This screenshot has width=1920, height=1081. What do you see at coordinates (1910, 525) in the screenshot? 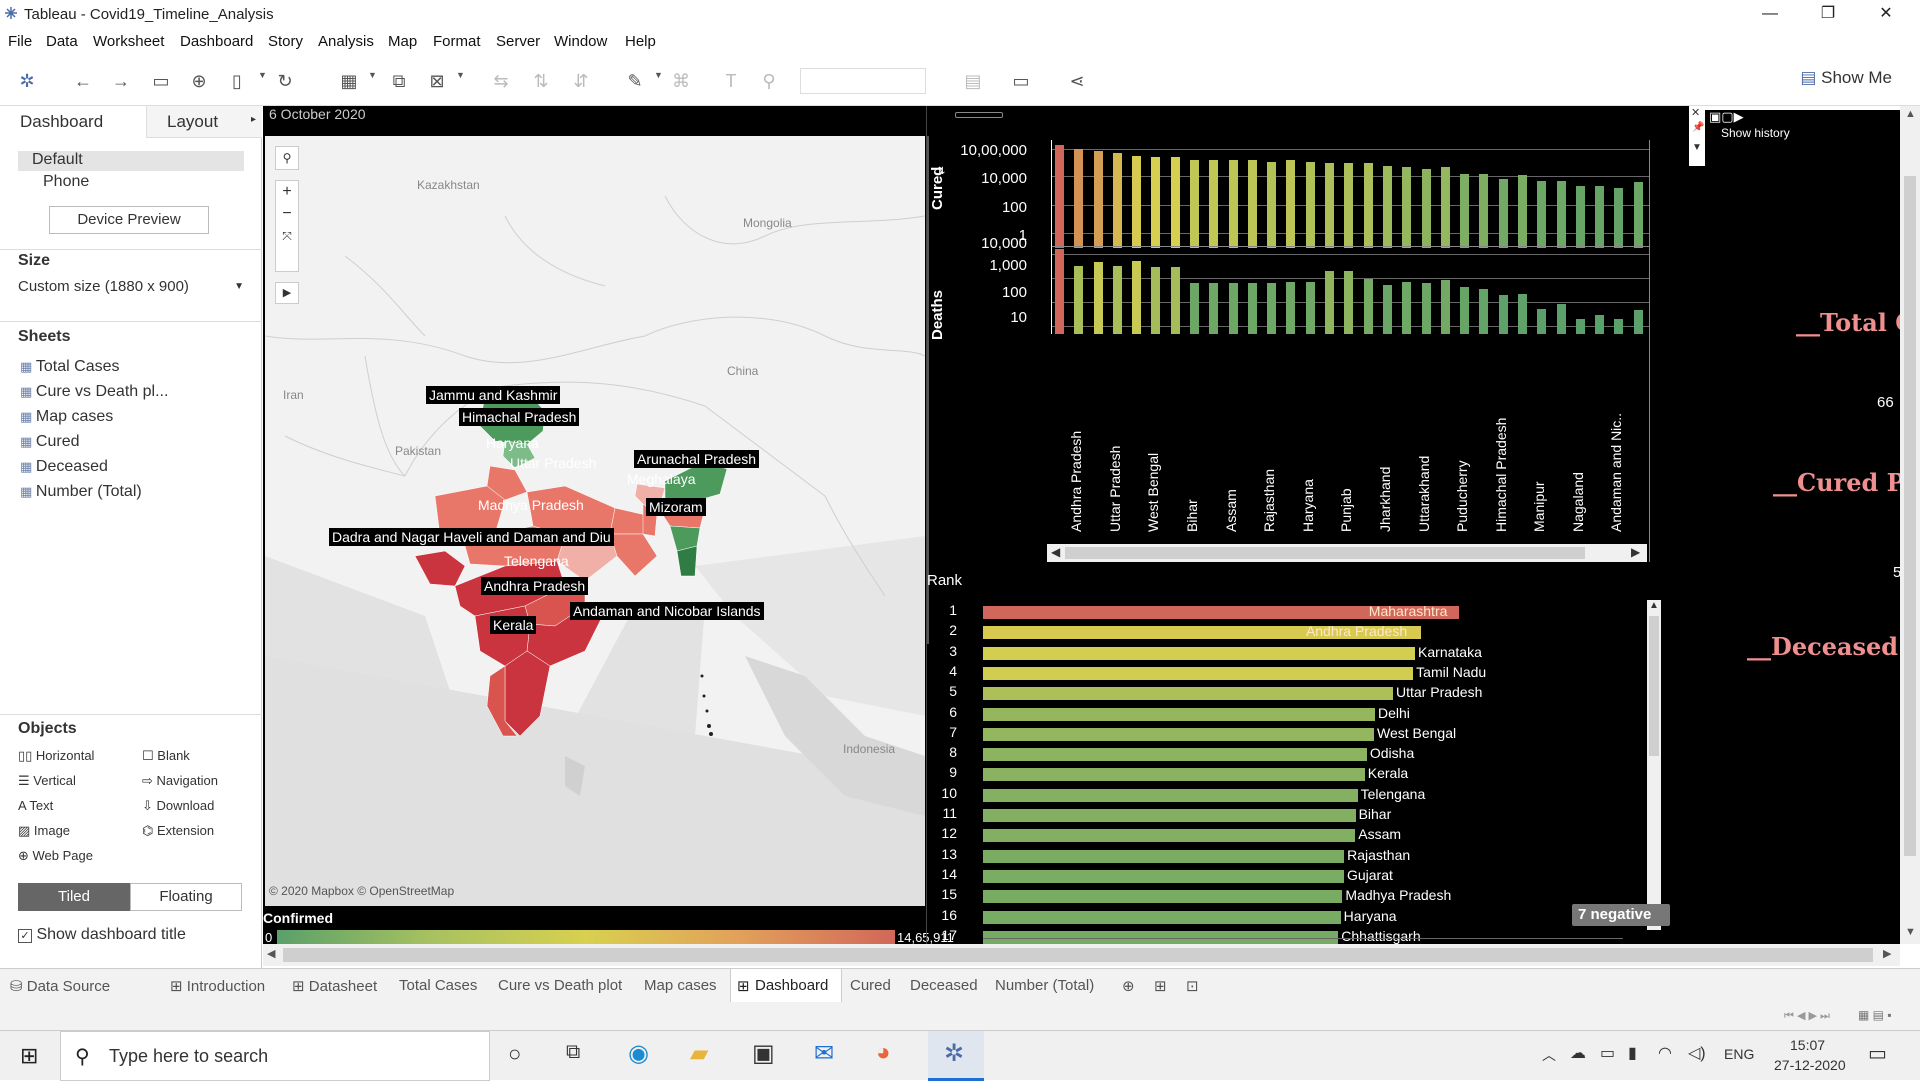
I see `canvas-vertical-scrollbar: ▲ ▼` at bounding box center [1910, 525].